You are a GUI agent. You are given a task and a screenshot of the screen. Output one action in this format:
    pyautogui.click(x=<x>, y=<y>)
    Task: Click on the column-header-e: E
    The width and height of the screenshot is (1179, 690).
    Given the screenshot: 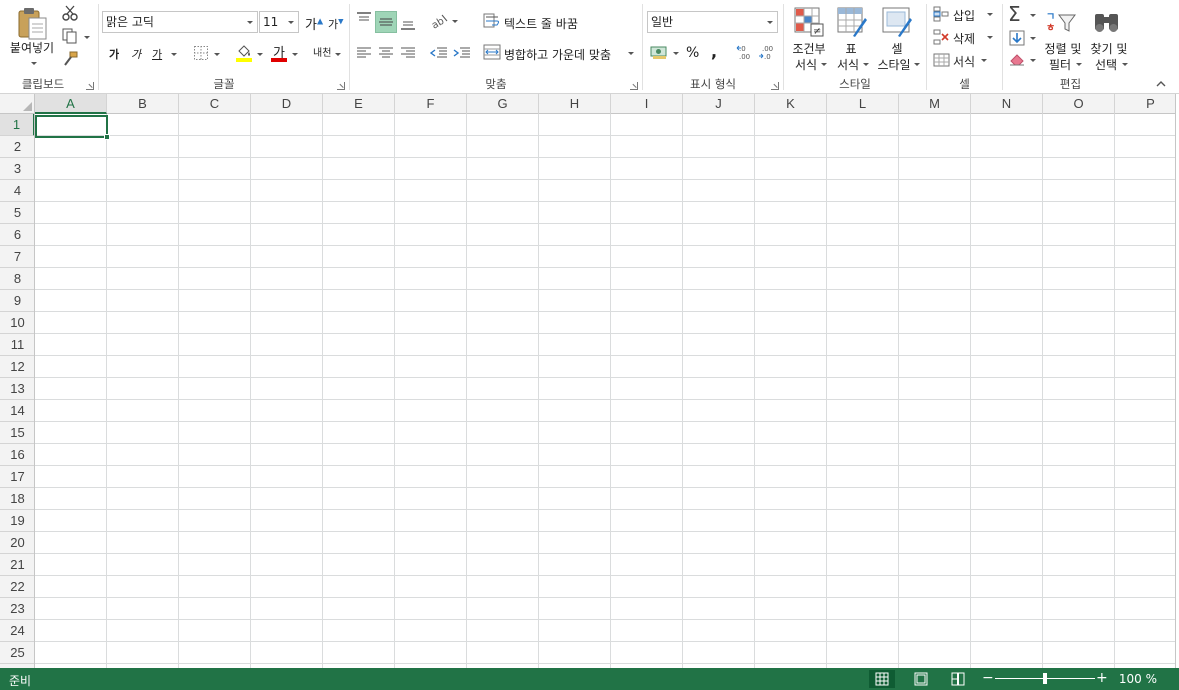 What is the action you would take?
    pyautogui.click(x=359, y=104)
    